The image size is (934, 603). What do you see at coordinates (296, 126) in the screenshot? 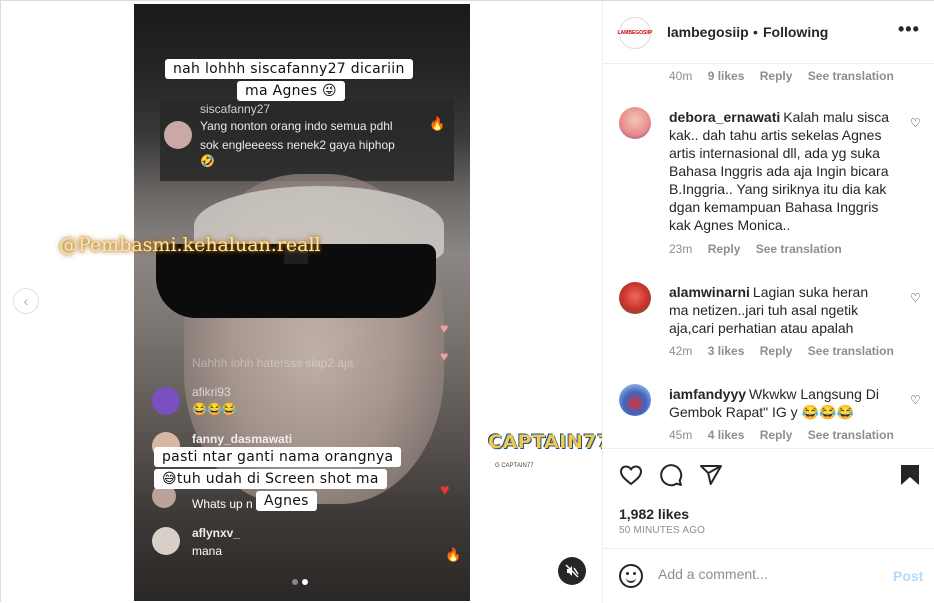
I see `overlay-comment-text: Yang nonton orang indo semua pdhl` at bounding box center [296, 126].